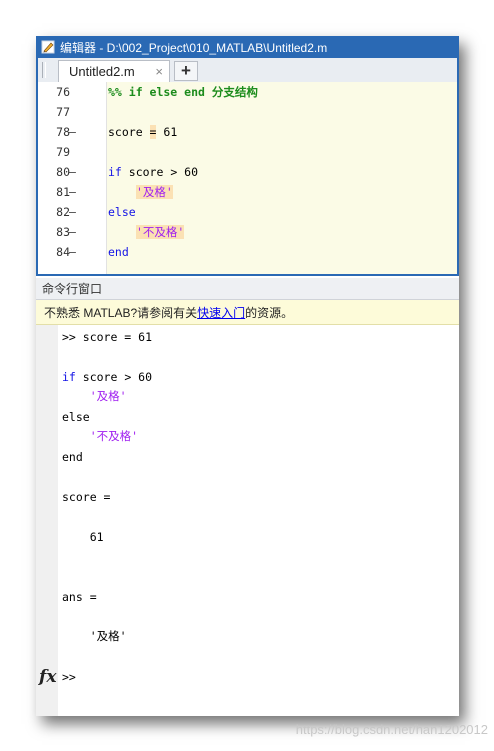  Describe the element at coordinates (48, 47) in the screenshot. I see `editor-icon` at that location.